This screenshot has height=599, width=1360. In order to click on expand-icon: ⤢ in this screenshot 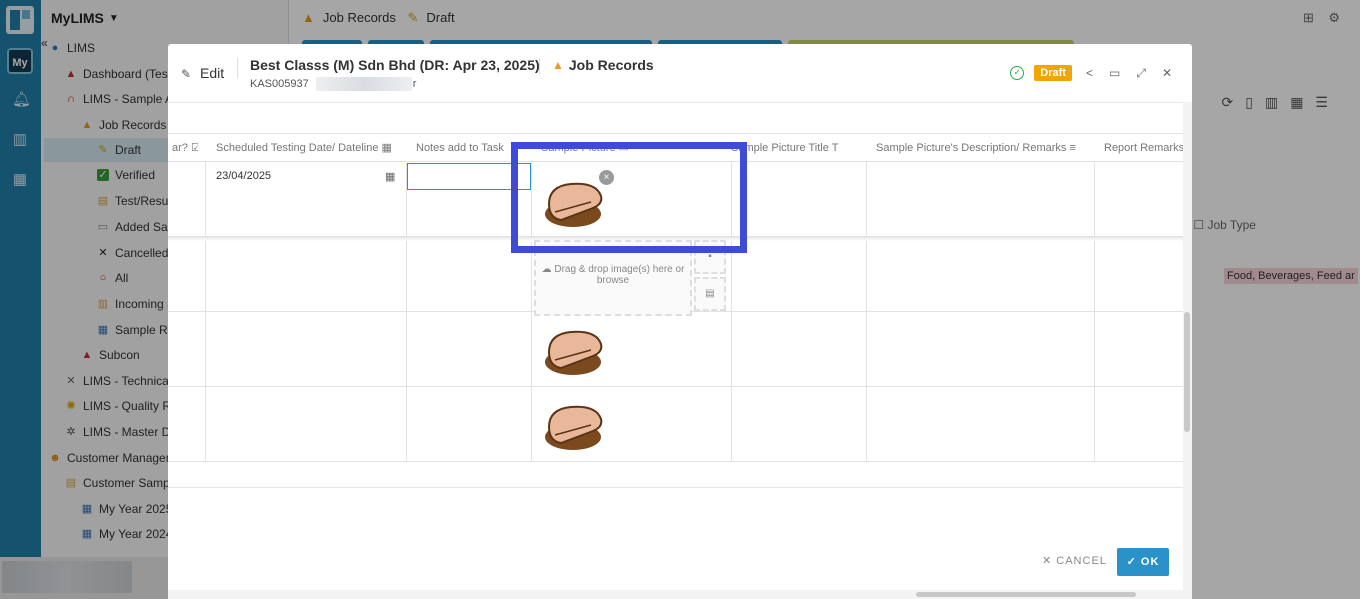, I will do `click(1141, 73)`.